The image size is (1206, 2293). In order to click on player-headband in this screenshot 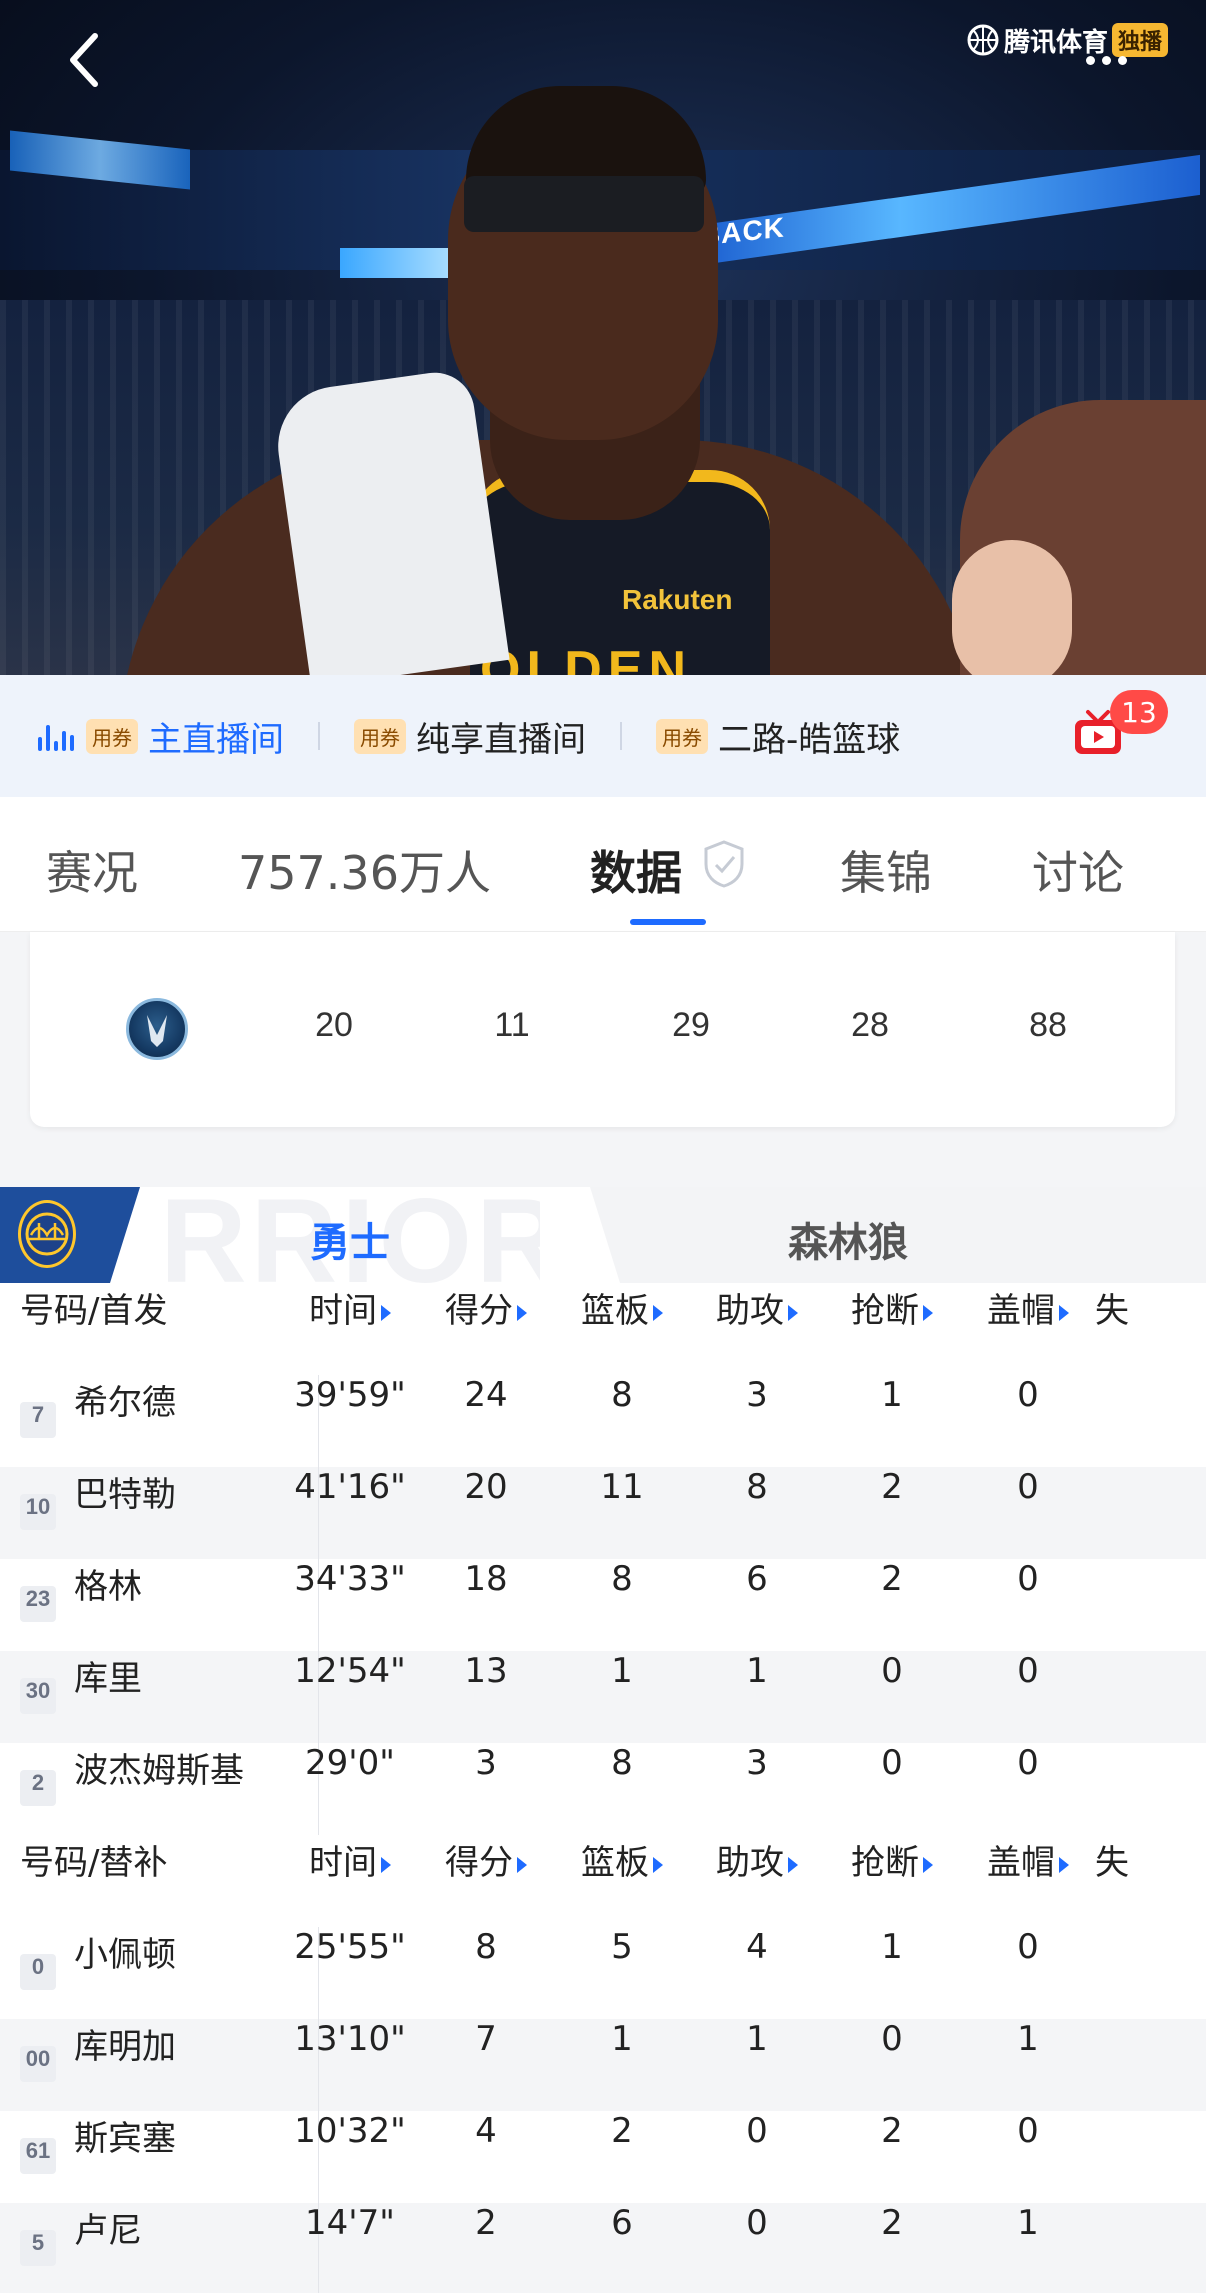, I will do `click(584, 204)`.